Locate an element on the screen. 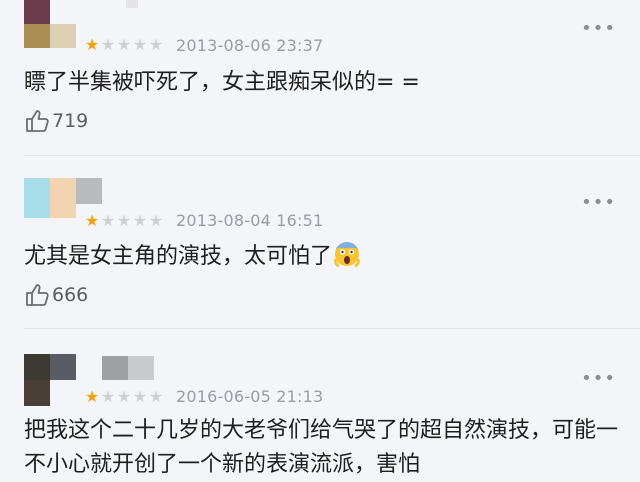 Image resolution: width=640 pixels, height=482 pixels. like-button: 719 is located at coordinates (56, 121).